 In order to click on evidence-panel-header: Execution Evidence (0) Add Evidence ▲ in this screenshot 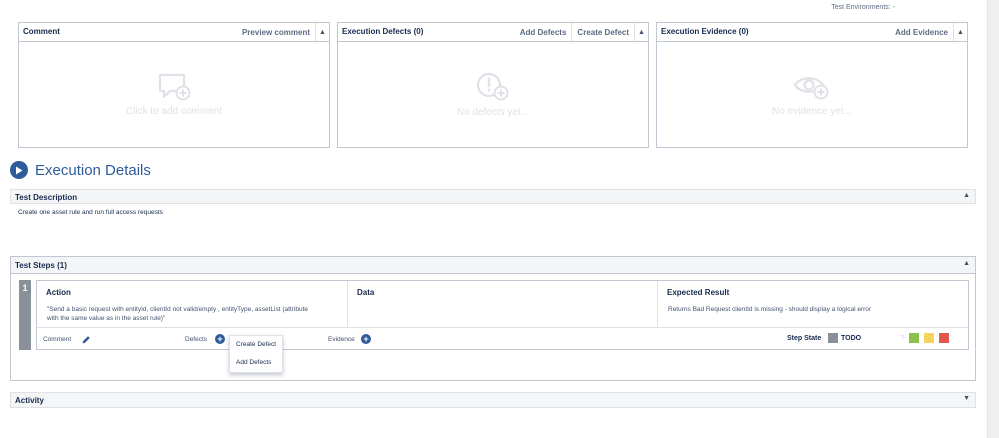, I will do `click(812, 32)`.